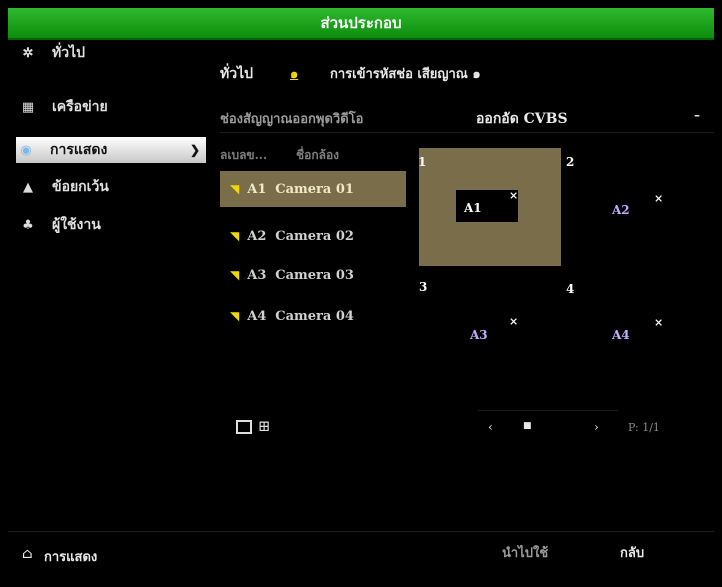 This screenshot has height=587, width=722. What do you see at coordinates (361, 24) in the screenshot?
I see `window-title: ส่วนประกอบ` at bounding box center [361, 24].